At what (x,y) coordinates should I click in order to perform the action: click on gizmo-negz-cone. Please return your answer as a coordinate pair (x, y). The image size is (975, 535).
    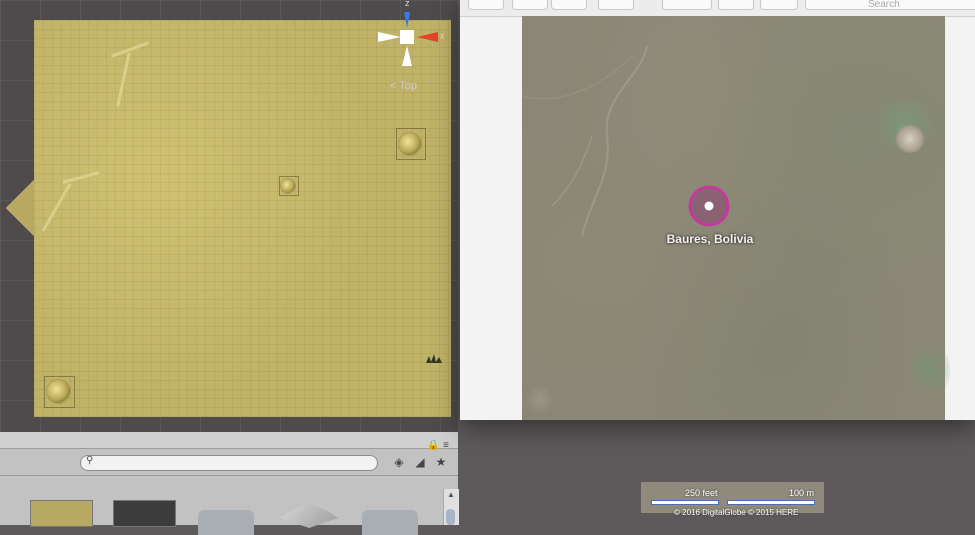
    Looking at the image, I should click on (407, 56).